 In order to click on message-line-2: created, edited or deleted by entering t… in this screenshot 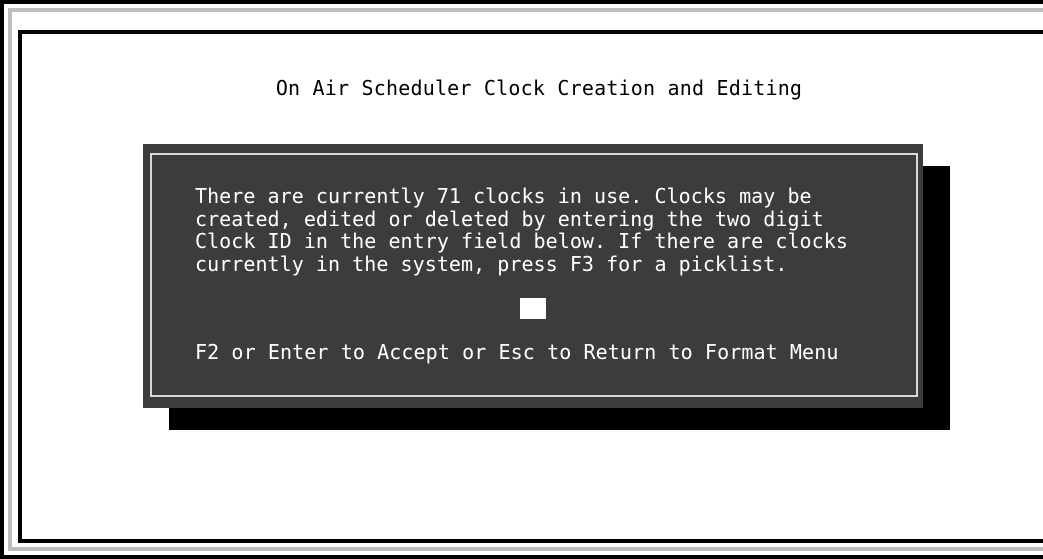, I will do `click(509, 218)`.